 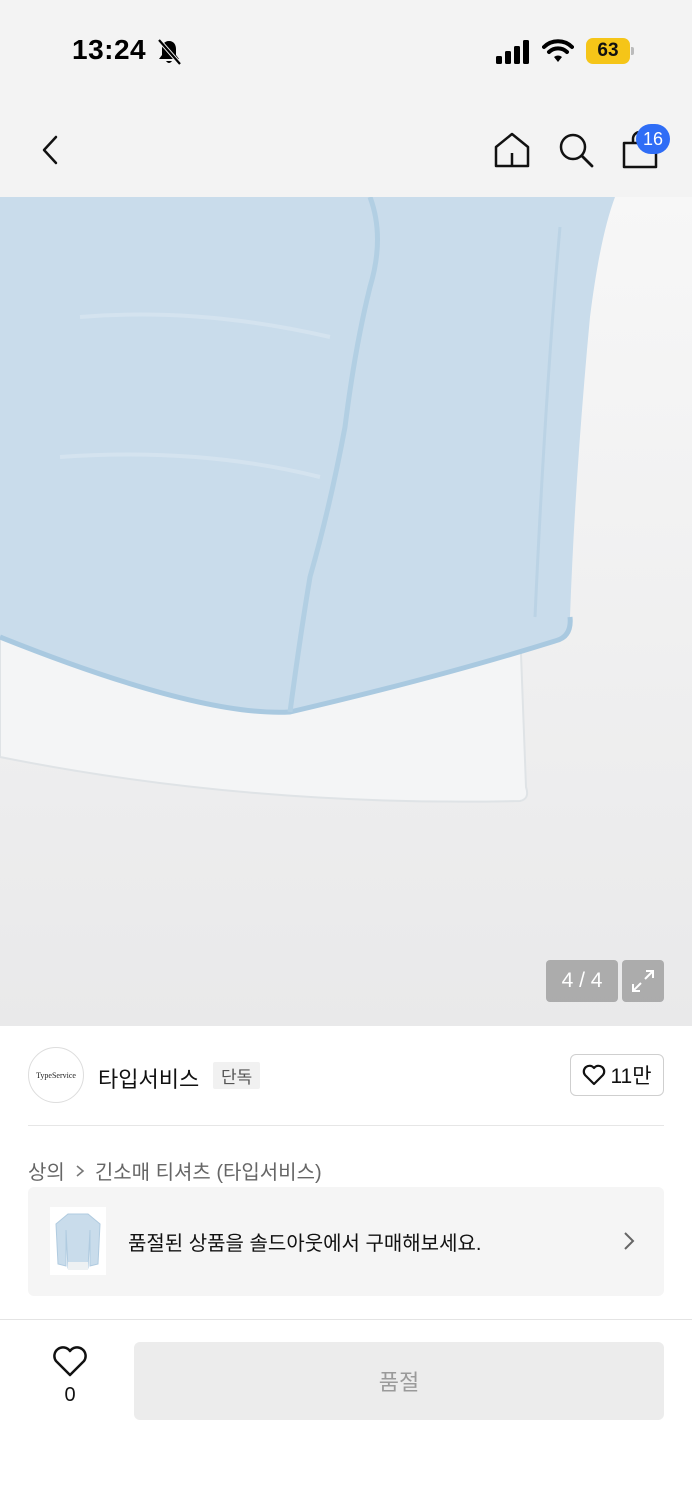 I want to click on search-button, so click(x=576, y=150).